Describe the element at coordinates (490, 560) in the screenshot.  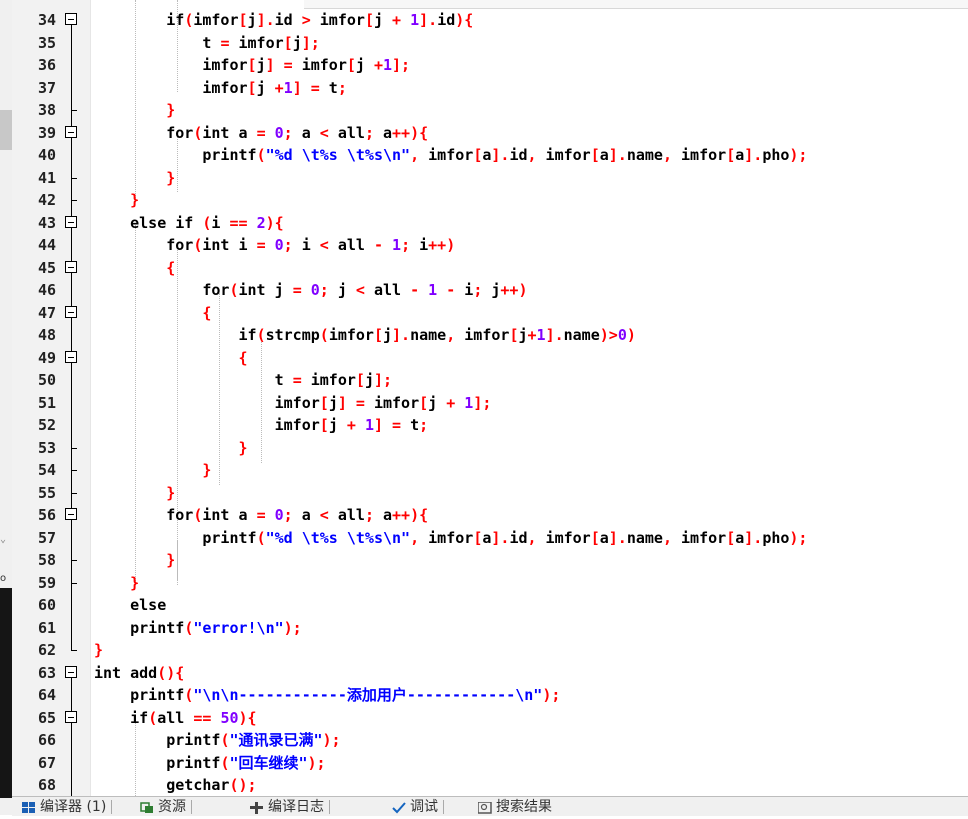
I see `code-line: 58 }` at that location.